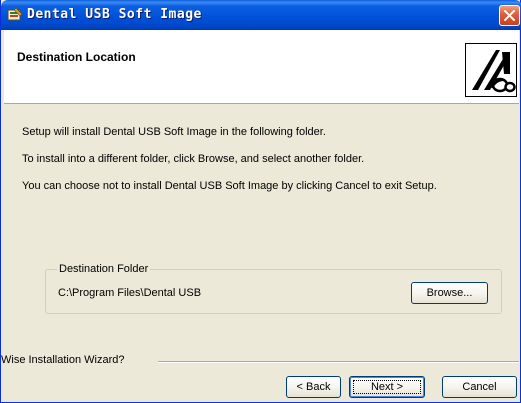  I want to click on next-button-label: Next >, so click(387, 387).